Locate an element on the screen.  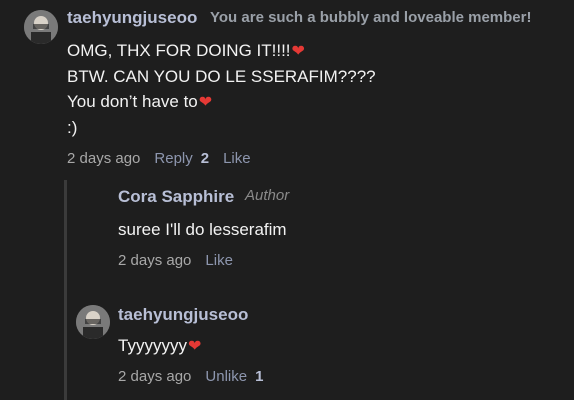
comment-line-2: BTW. CAN YOU DO LE SSERAFIM???? is located at coordinates (221, 76).